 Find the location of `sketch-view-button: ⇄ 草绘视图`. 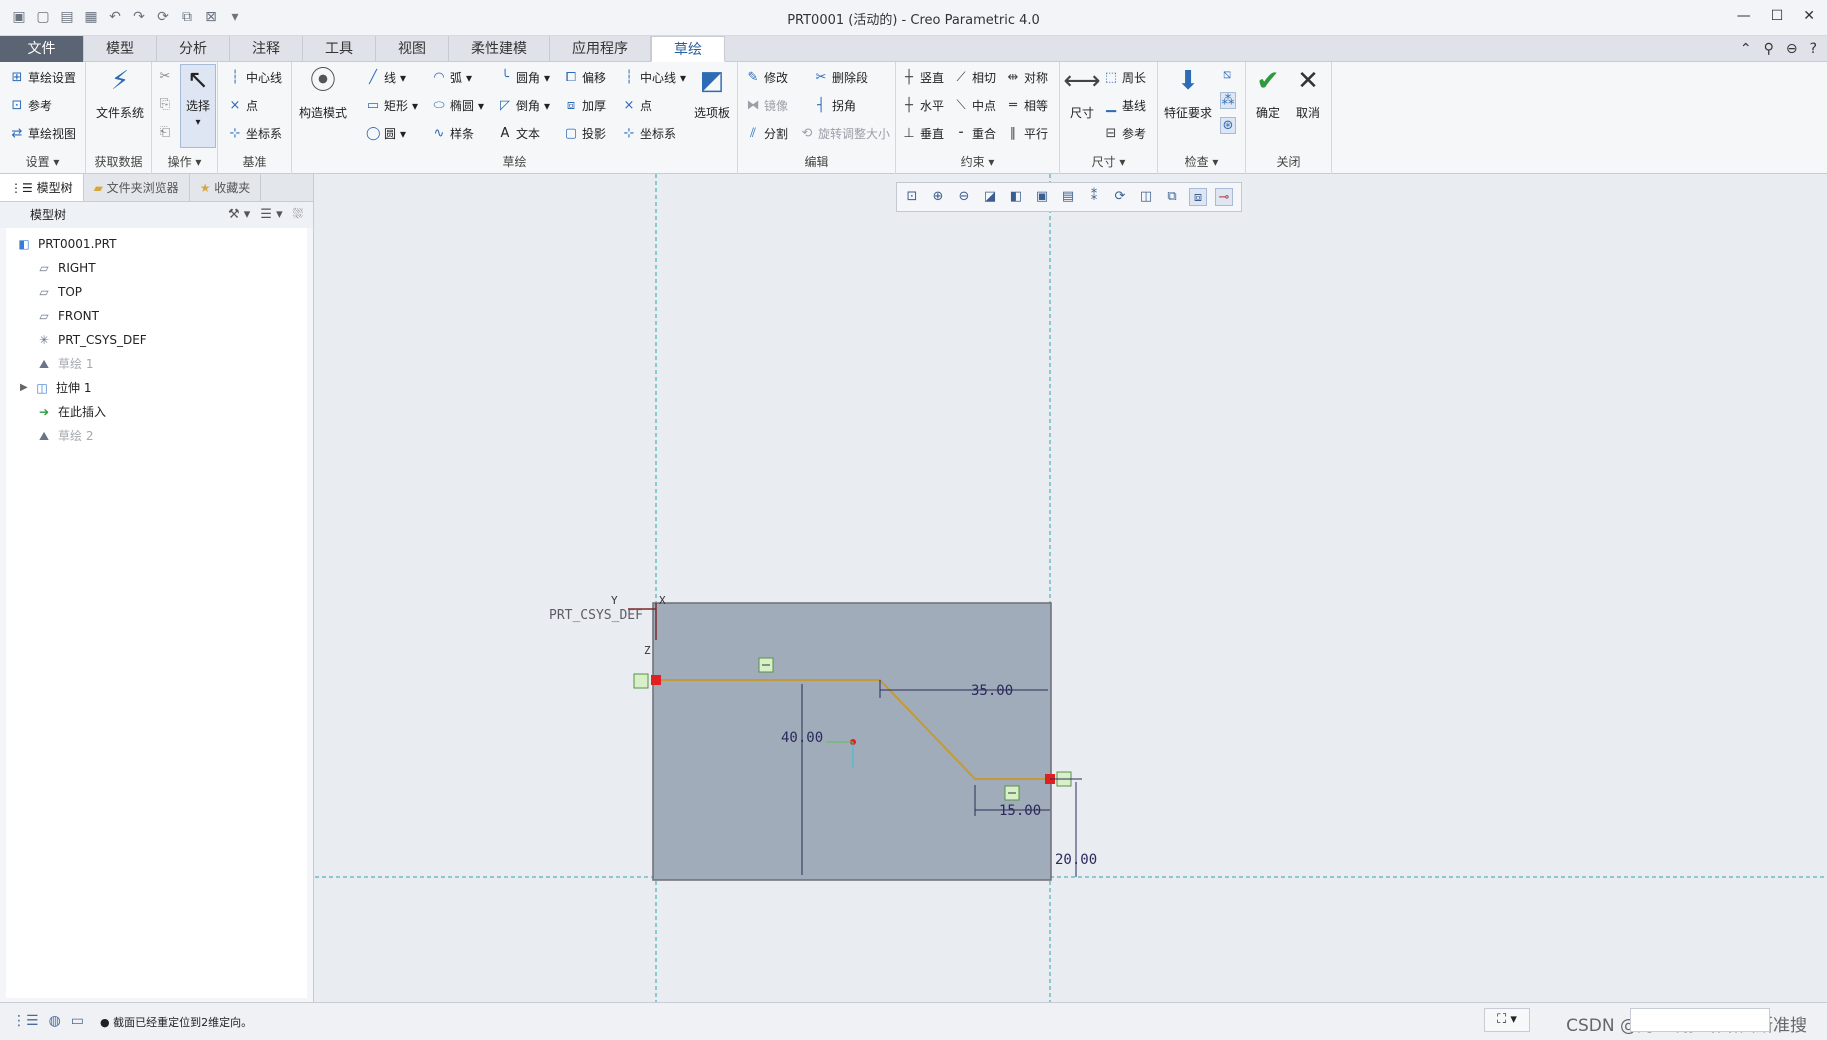

sketch-view-button: ⇄ 草绘视图 is located at coordinates (43, 133).